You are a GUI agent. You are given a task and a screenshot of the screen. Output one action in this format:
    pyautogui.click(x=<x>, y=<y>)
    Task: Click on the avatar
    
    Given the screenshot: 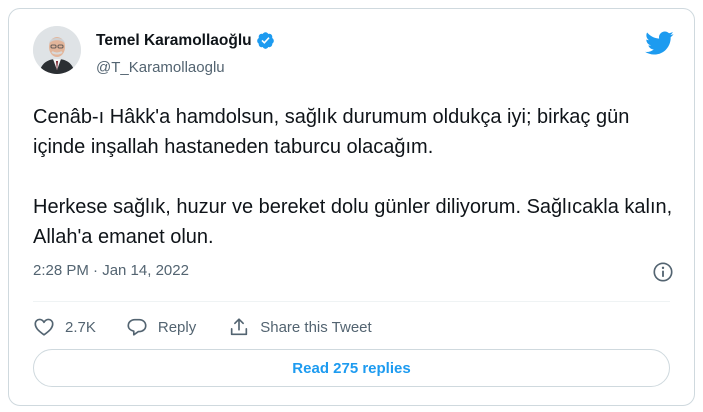 What is the action you would take?
    pyautogui.click(x=57, y=50)
    